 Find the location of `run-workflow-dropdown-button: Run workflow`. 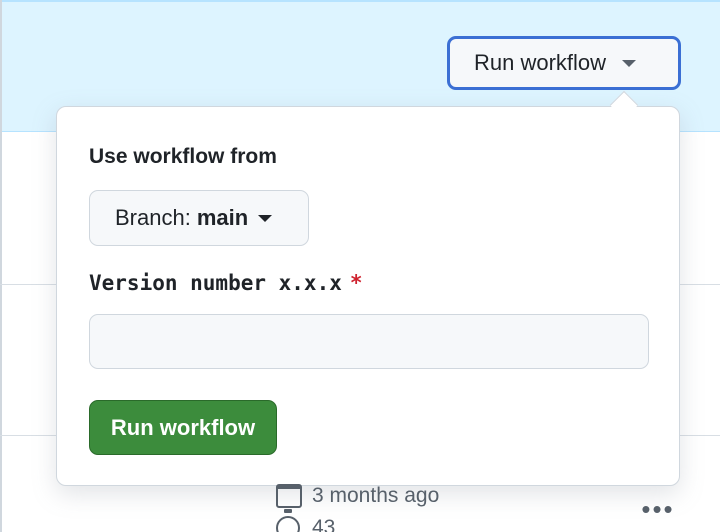

run-workflow-dropdown-button: Run workflow is located at coordinates (564, 63).